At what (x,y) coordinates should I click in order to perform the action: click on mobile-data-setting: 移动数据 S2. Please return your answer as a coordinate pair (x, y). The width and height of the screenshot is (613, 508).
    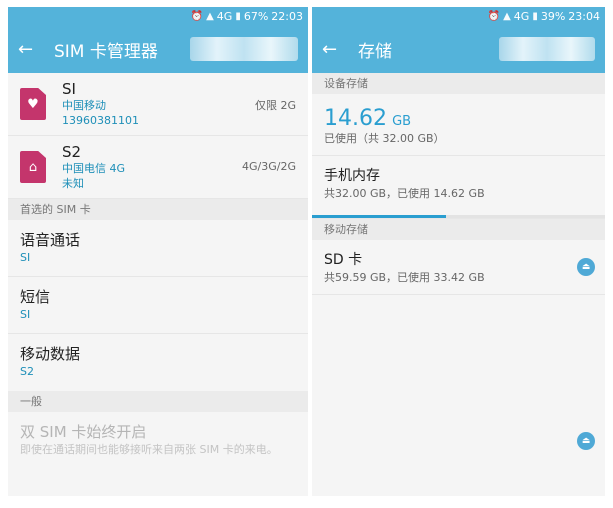
    Looking at the image, I should click on (158, 362).